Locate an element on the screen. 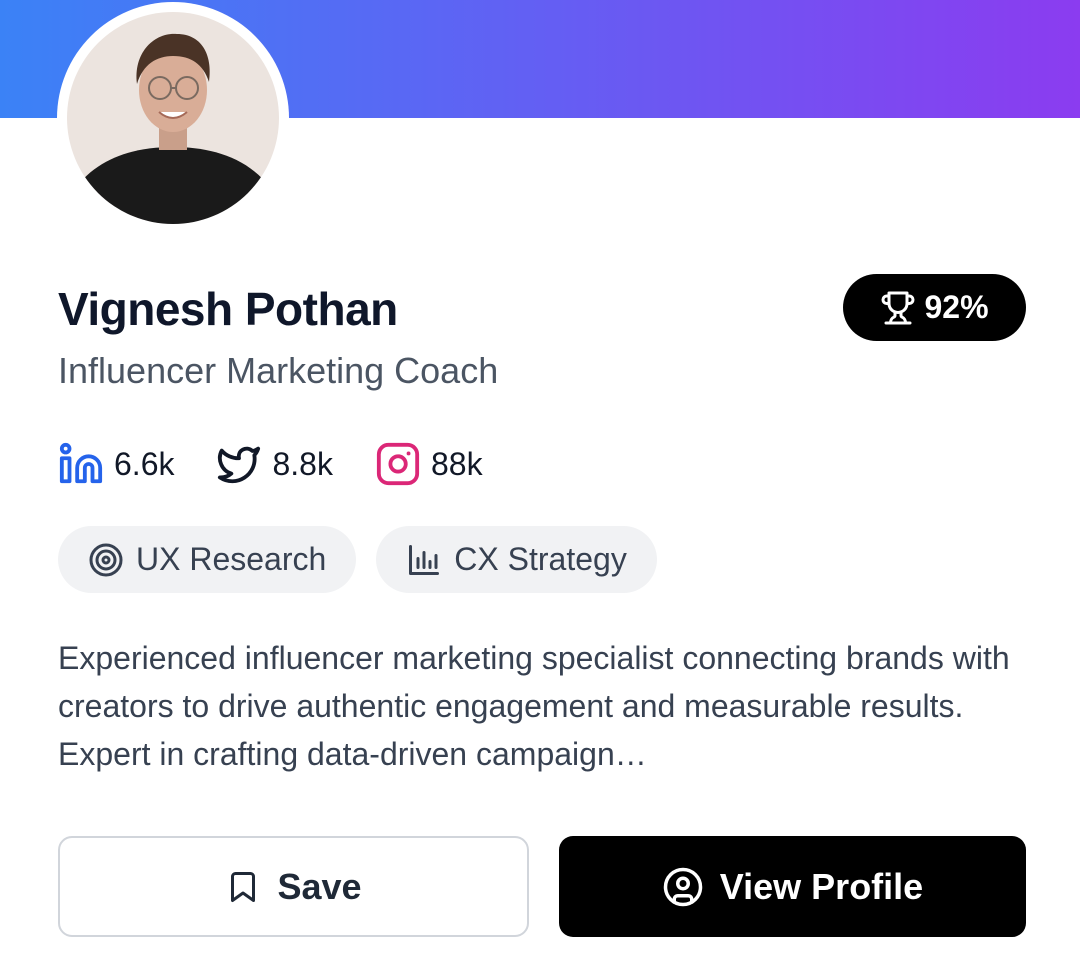 The width and height of the screenshot is (1080, 980). view-profile-button: View Profile is located at coordinates (792, 886).